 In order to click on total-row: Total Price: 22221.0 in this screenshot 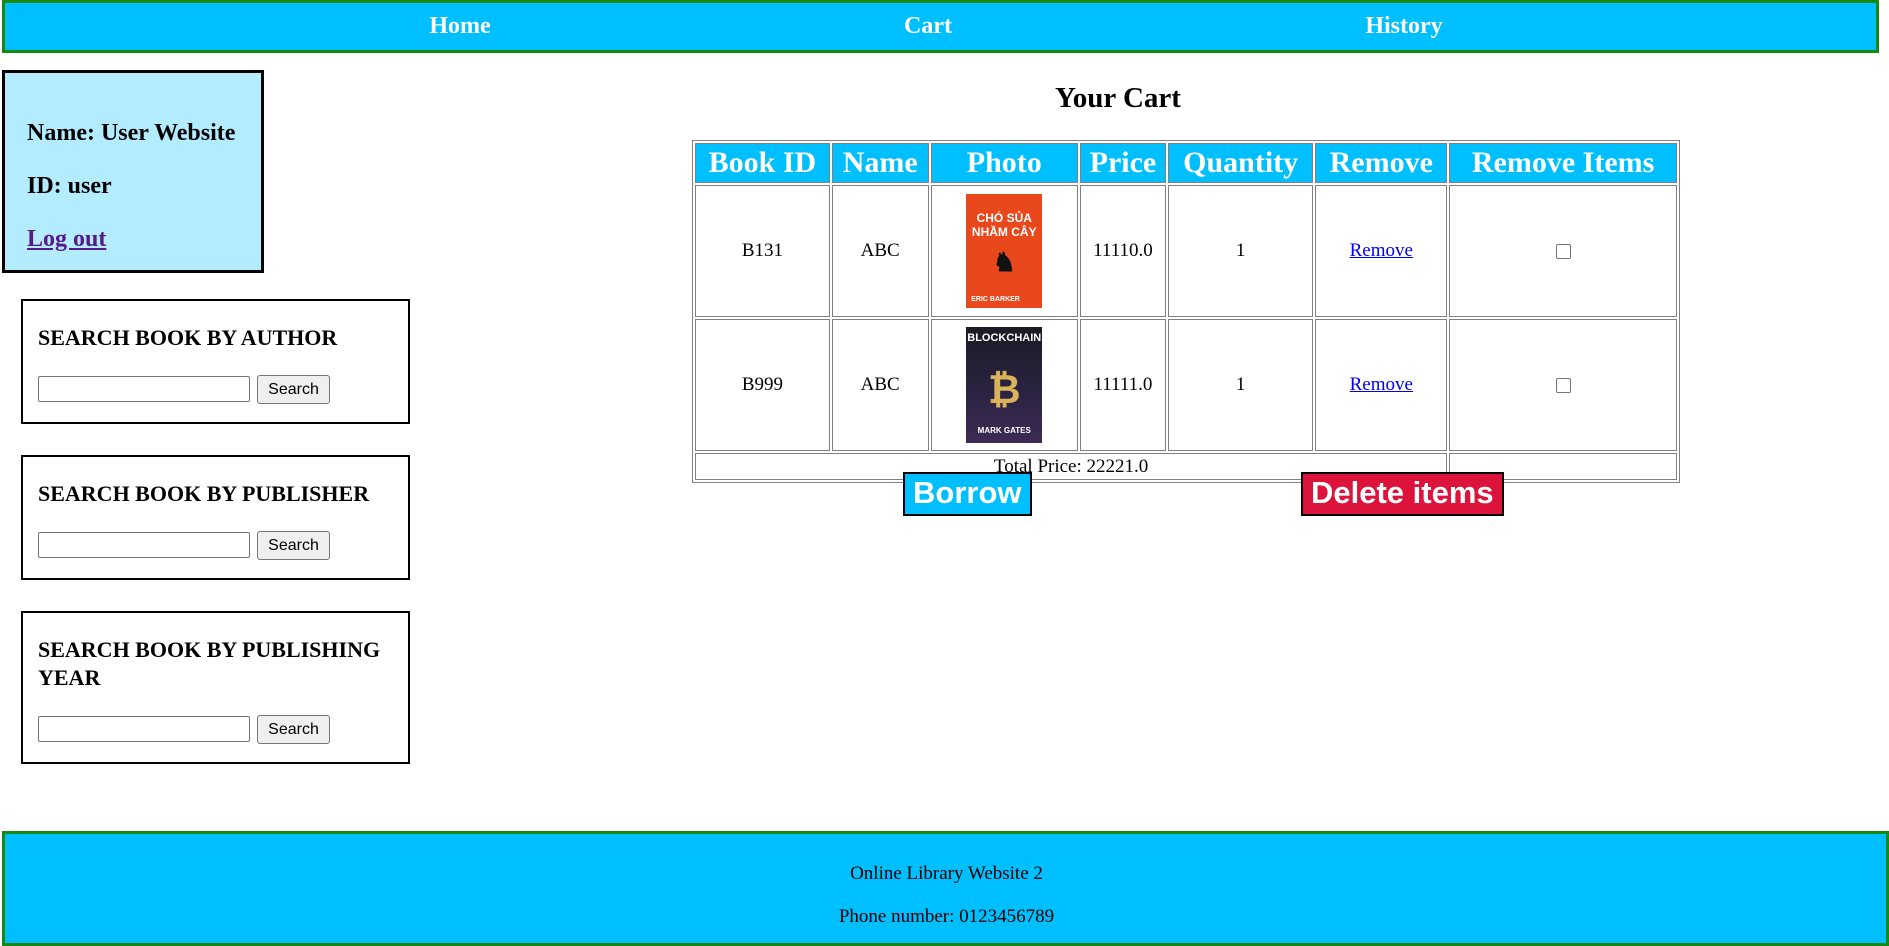, I will do `click(1186, 466)`.